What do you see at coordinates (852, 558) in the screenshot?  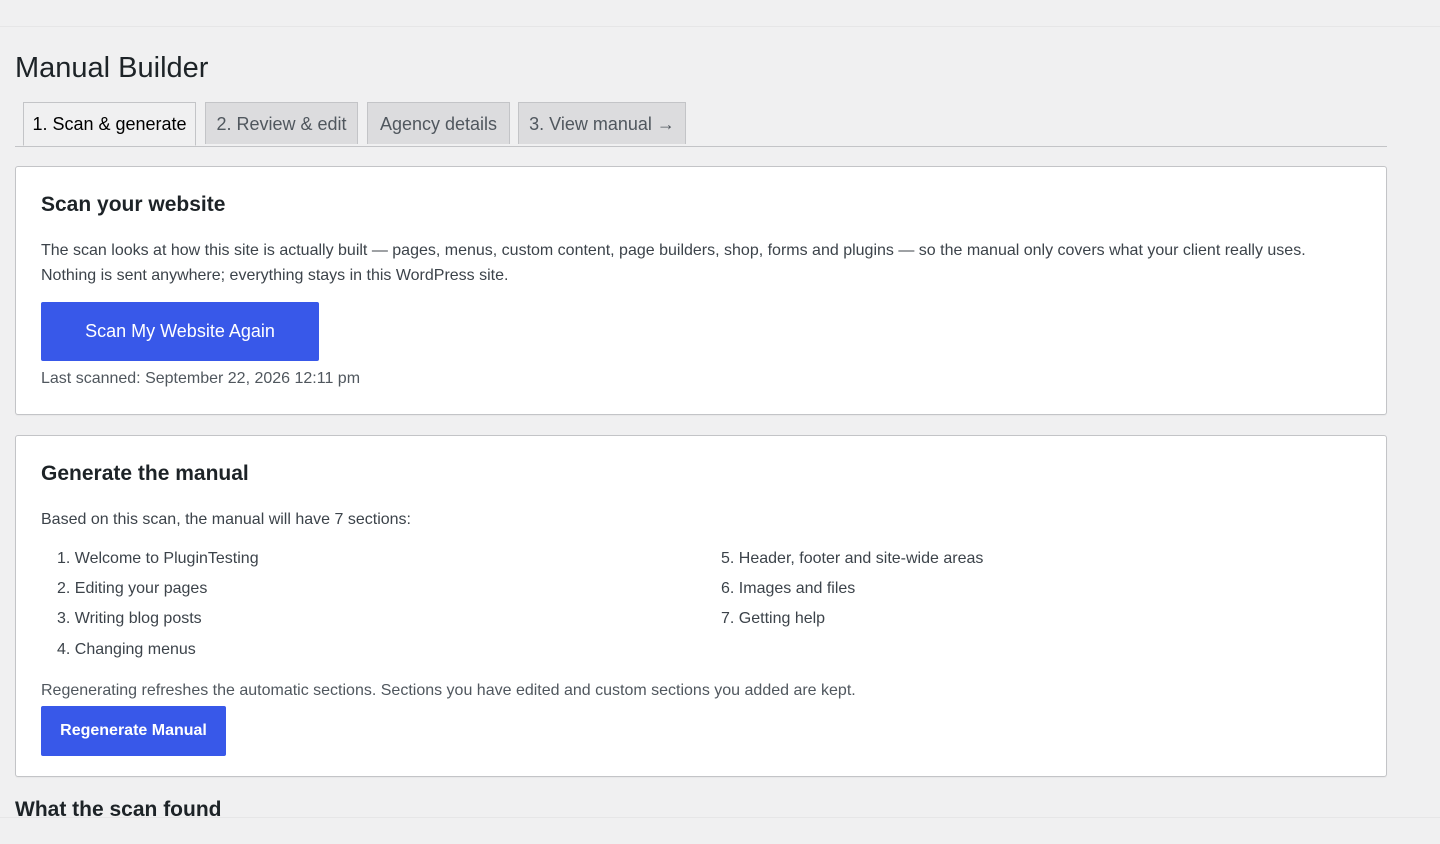 I see `list-item: 5. Header, footer and site-wide areas` at bounding box center [852, 558].